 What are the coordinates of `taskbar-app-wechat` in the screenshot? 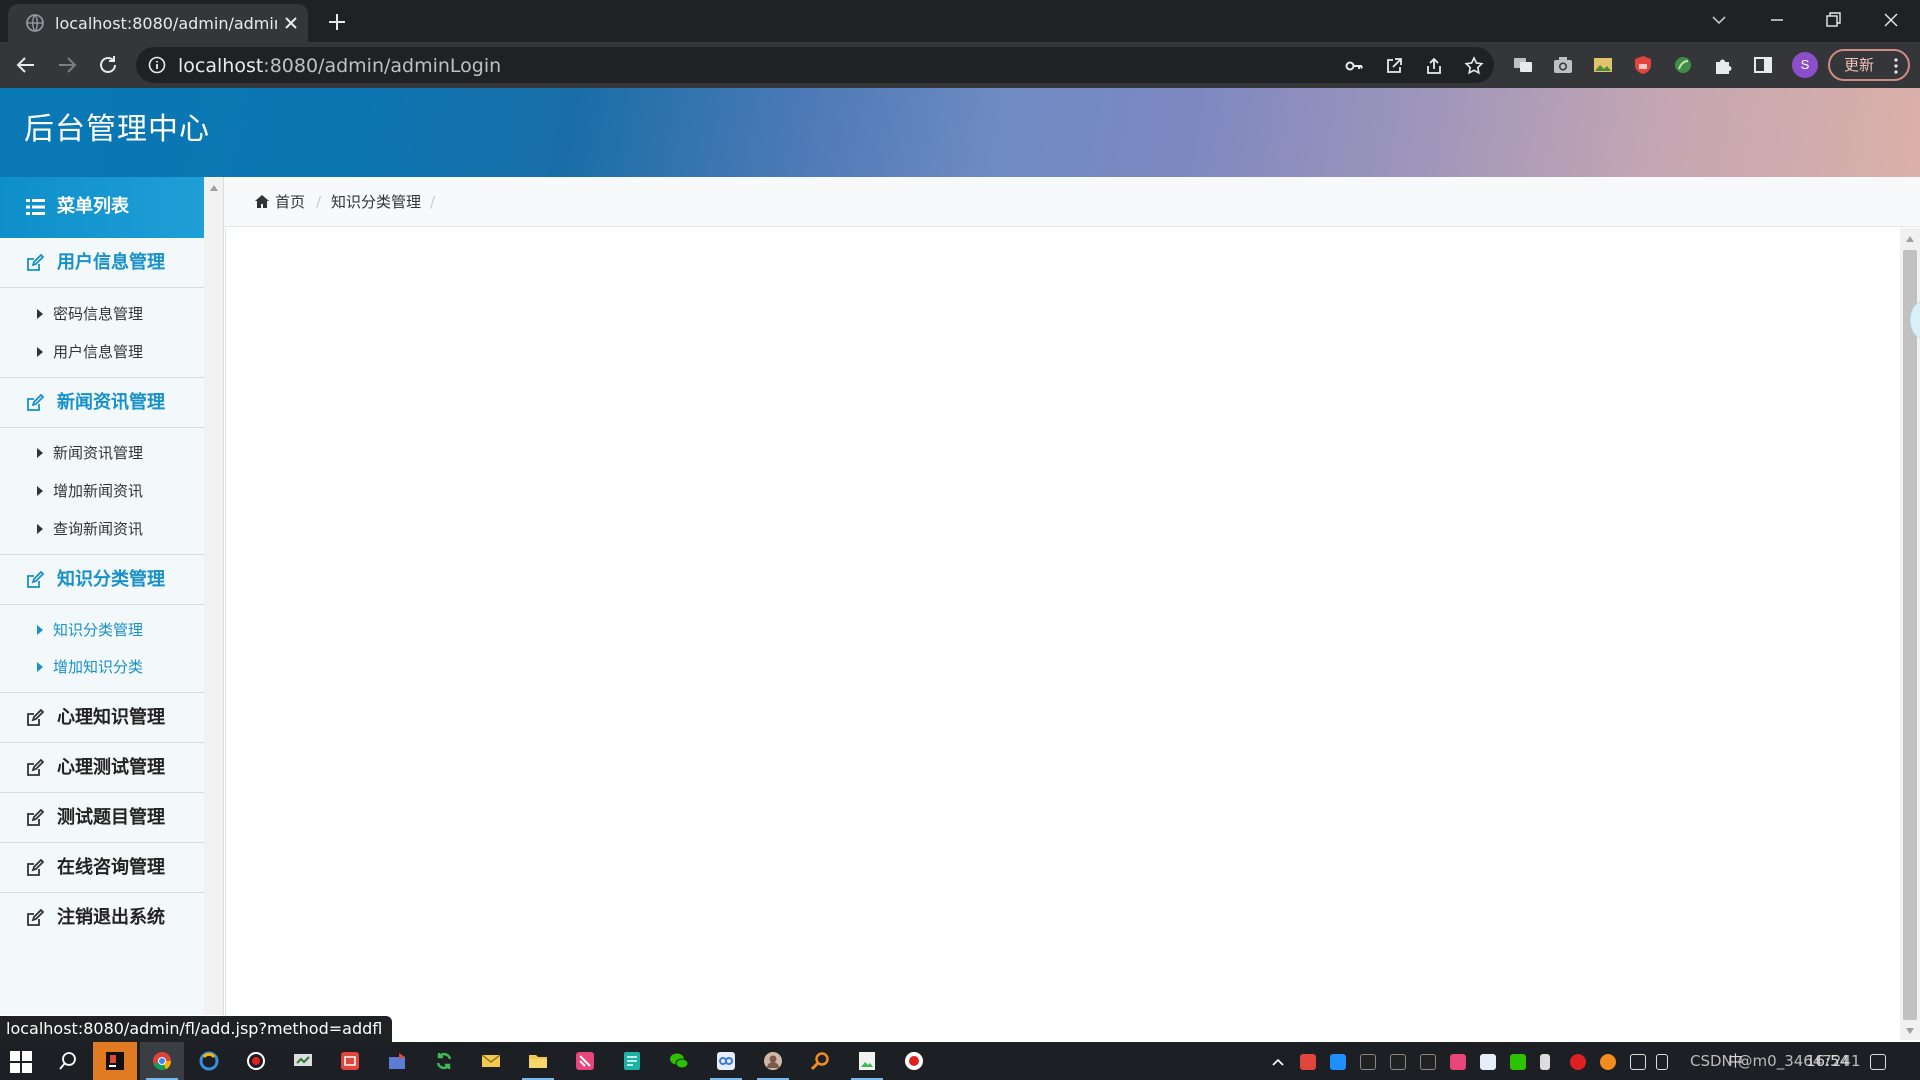 It's located at (679, 1061).